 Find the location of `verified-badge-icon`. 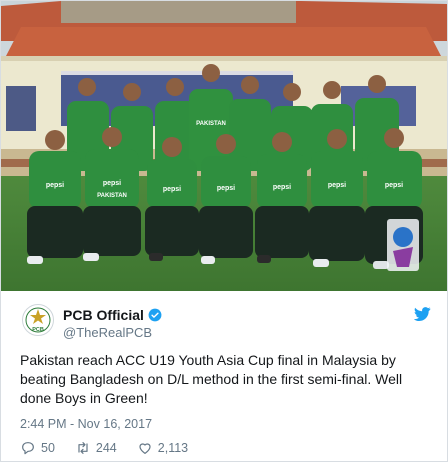

verified-badge-icon is located at coordinates (155, 315).